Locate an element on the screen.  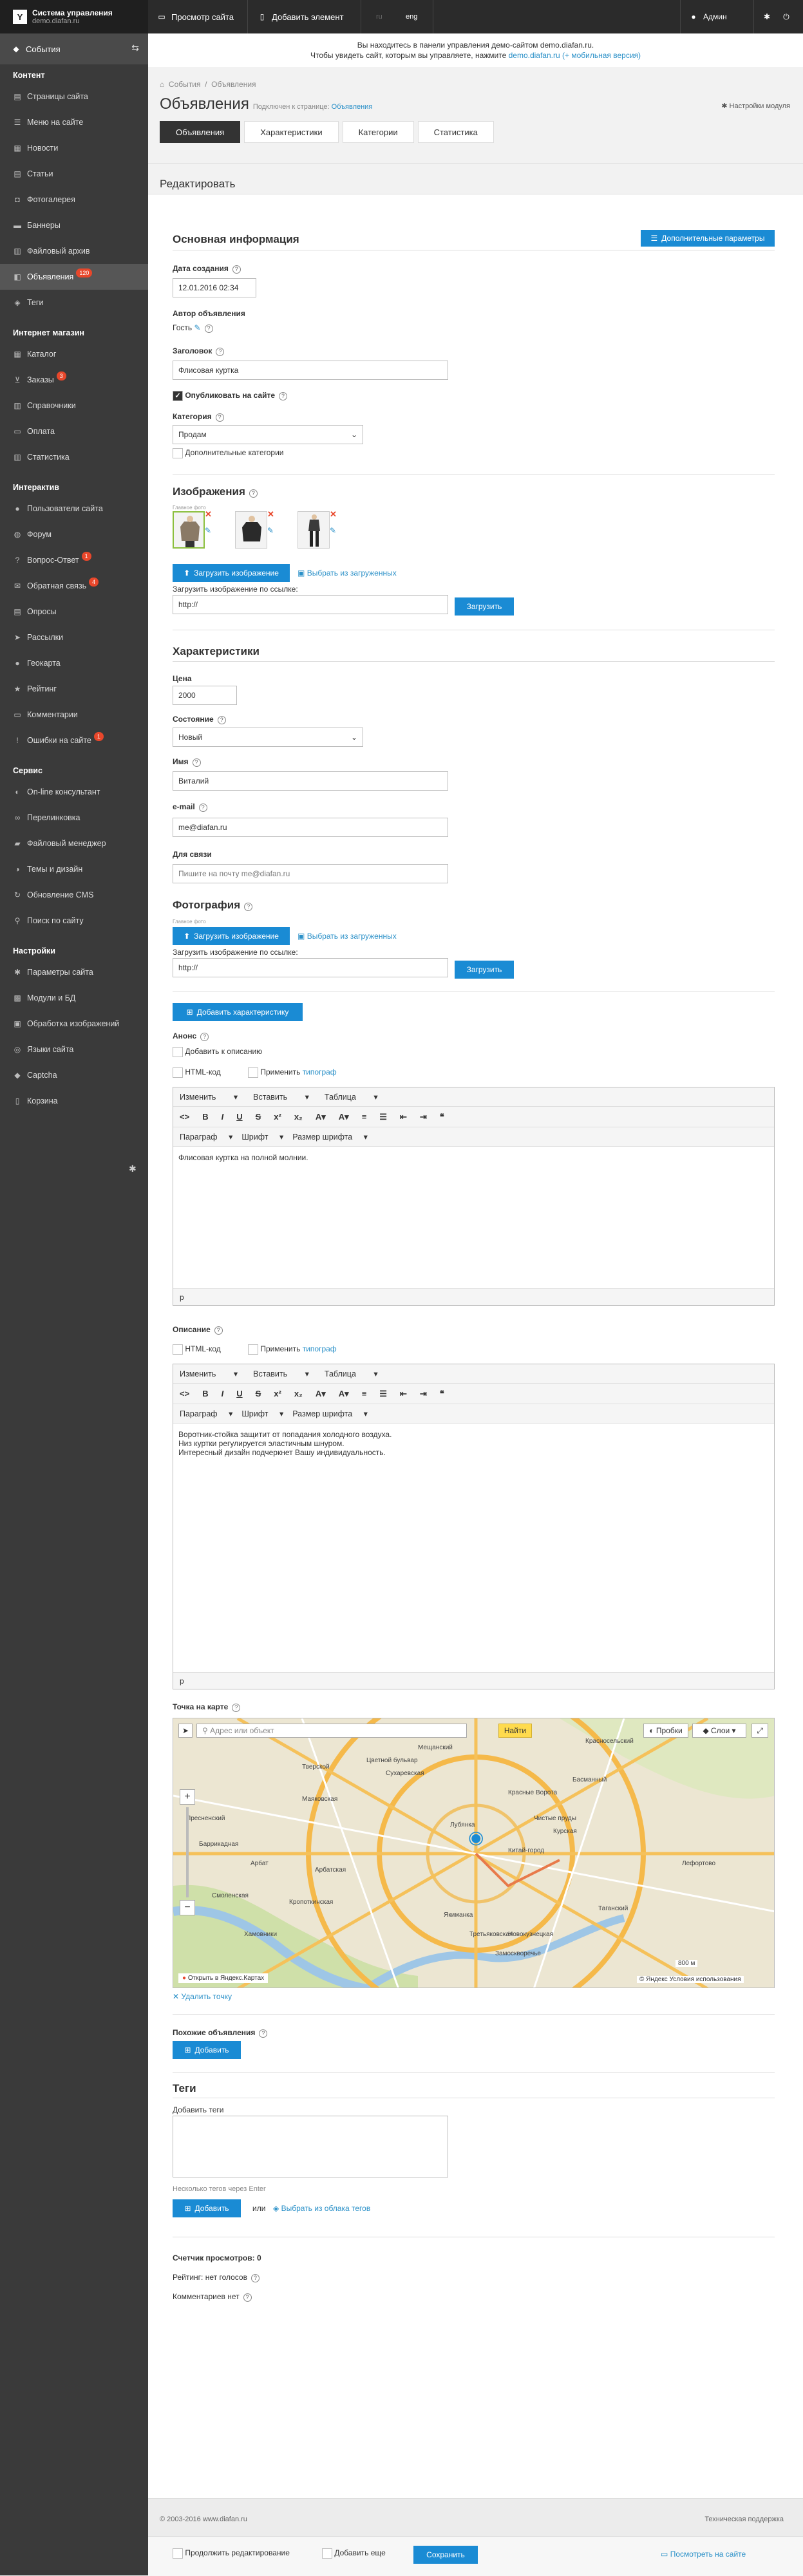
logout-button: ⏻ is located at coordinates (789, 16).